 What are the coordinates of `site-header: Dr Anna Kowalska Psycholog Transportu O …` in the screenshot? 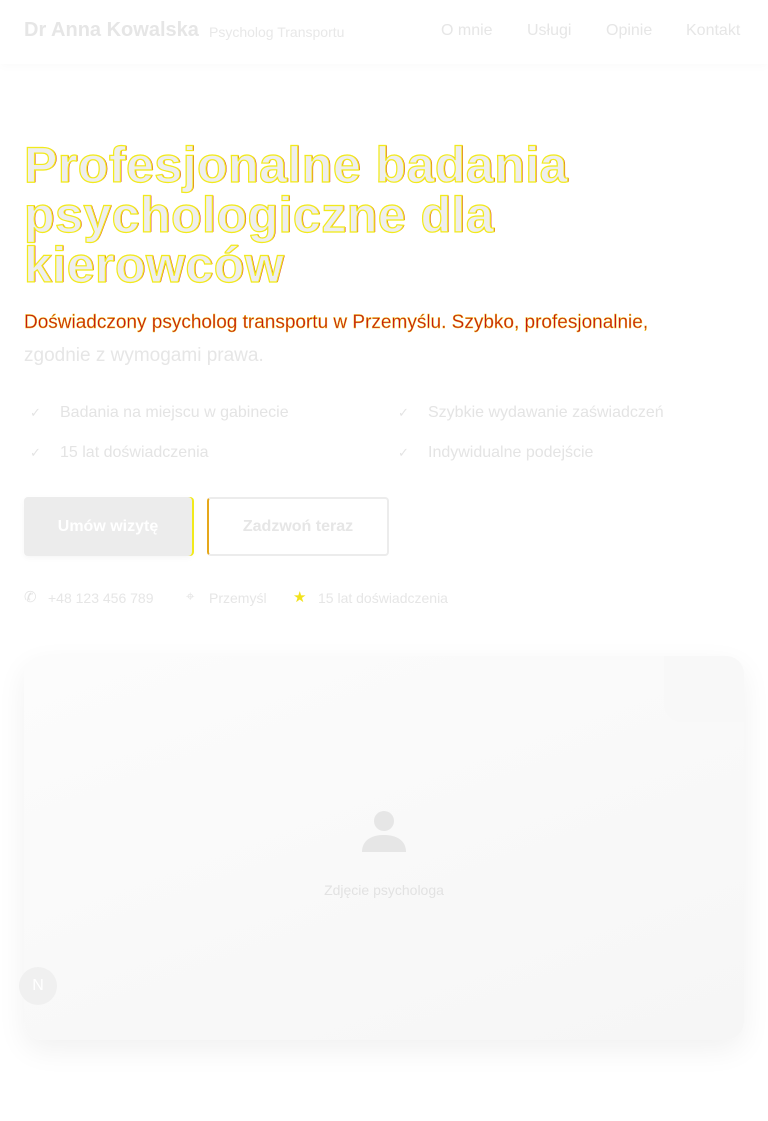 It's located at (384, 32).